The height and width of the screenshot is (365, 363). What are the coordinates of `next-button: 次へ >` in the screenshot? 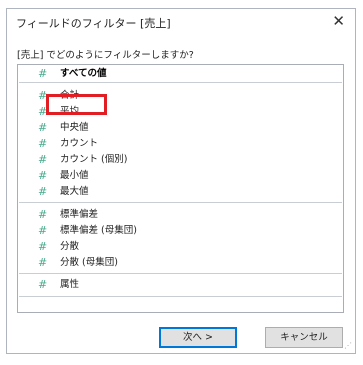 It's located at (198, 337).